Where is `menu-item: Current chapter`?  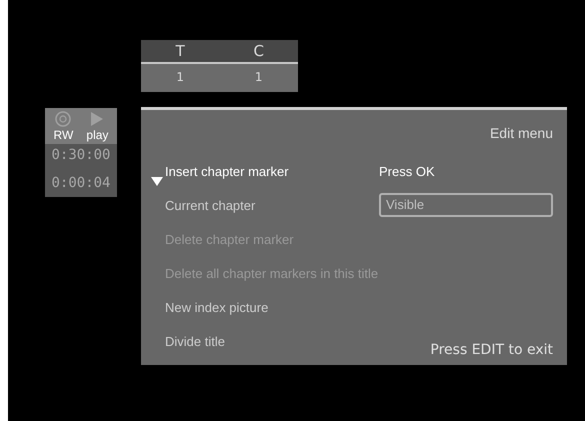 menu-item: Current chapter is located at coordinates (272, 205).